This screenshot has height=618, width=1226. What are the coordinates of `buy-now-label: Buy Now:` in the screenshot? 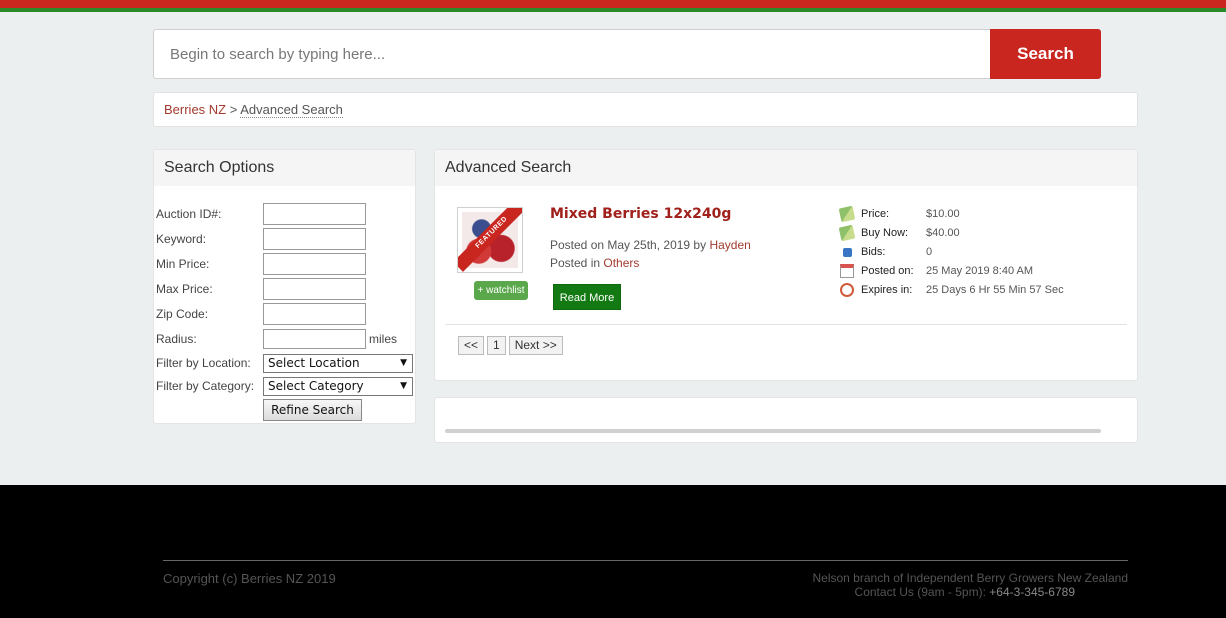 It's located at (885, 233).